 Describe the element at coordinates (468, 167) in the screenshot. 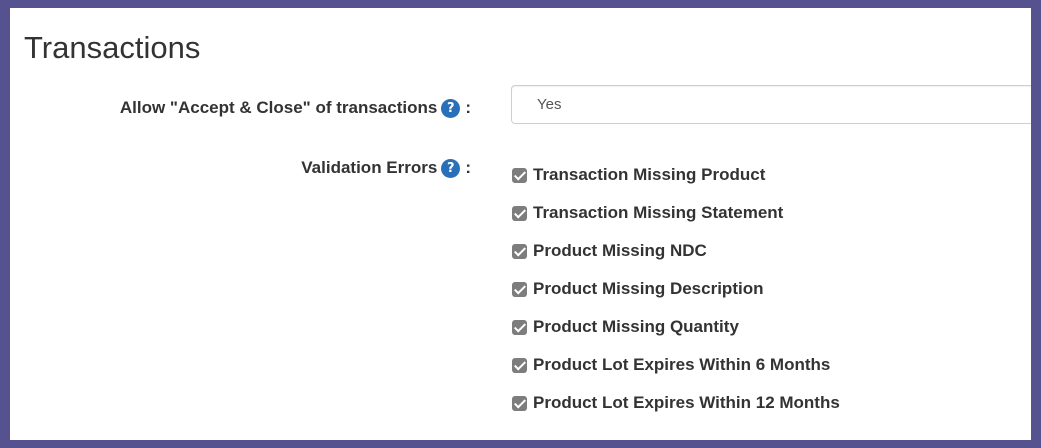

I see `validation-errors-colon: :` at that location.